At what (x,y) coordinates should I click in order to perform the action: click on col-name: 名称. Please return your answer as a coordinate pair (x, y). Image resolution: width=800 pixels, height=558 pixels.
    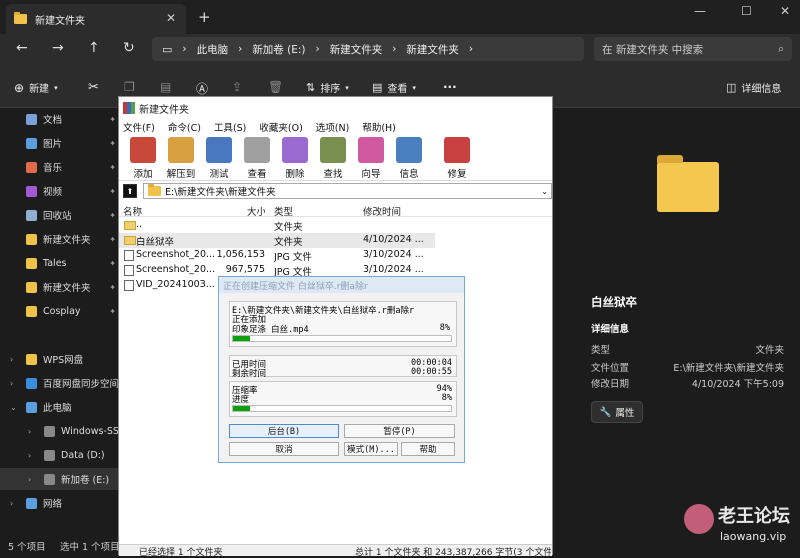
    Looking at the image, I should click on (132, 211).